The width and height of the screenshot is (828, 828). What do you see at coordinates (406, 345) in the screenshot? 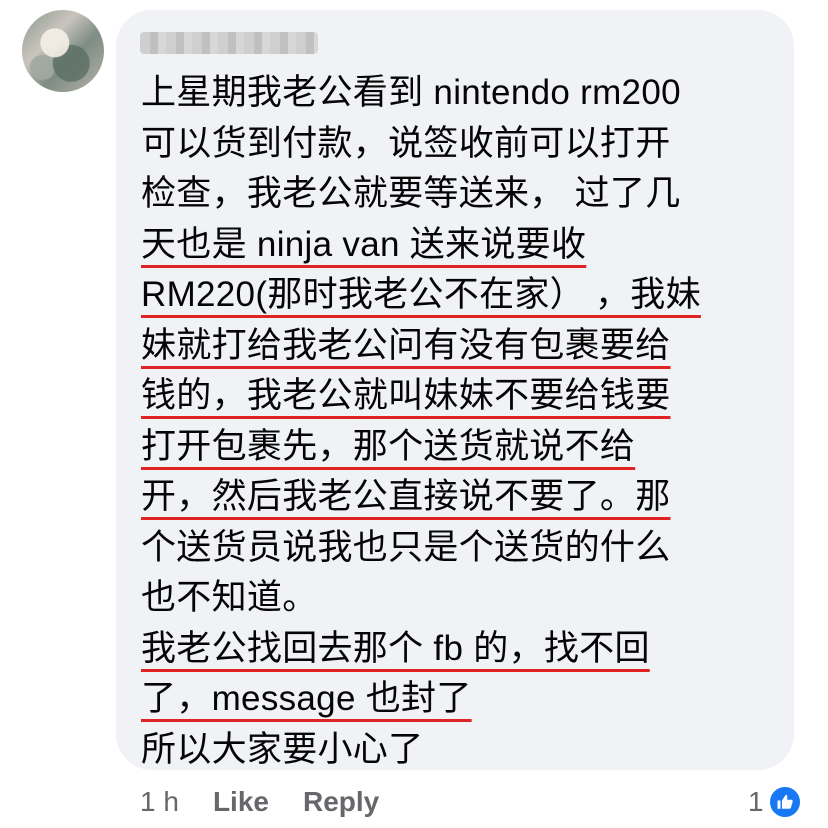
I see `underlined-text: 妹就打给我老公问有没有包裹要给` at bounding box center [406, 345].